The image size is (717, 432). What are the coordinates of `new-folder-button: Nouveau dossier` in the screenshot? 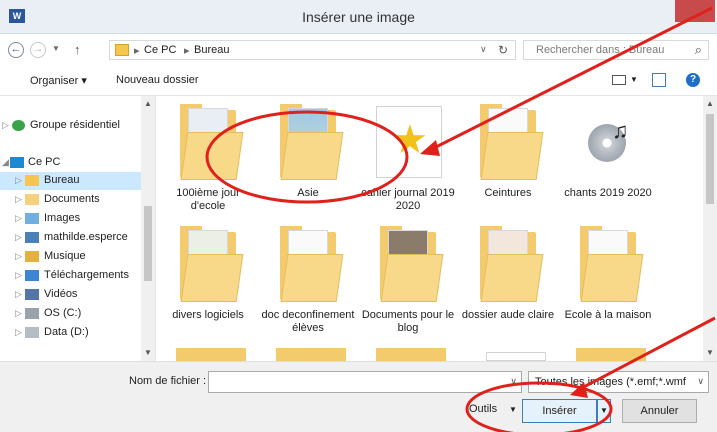 It's located at (157, 80).